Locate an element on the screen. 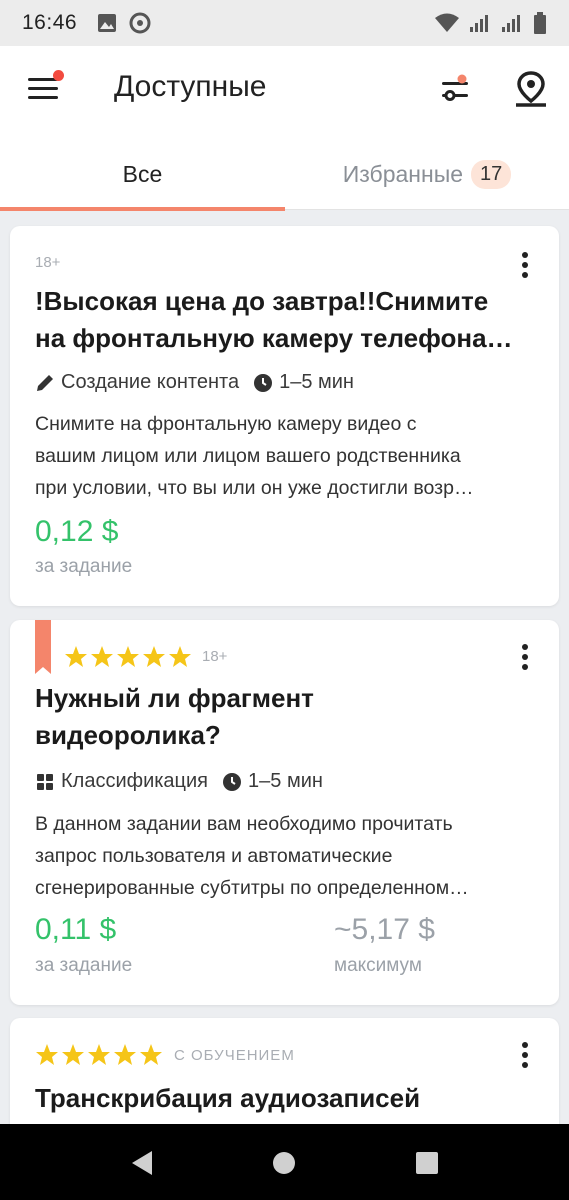  system-nav-bar is located at coordinates (284, 1162).